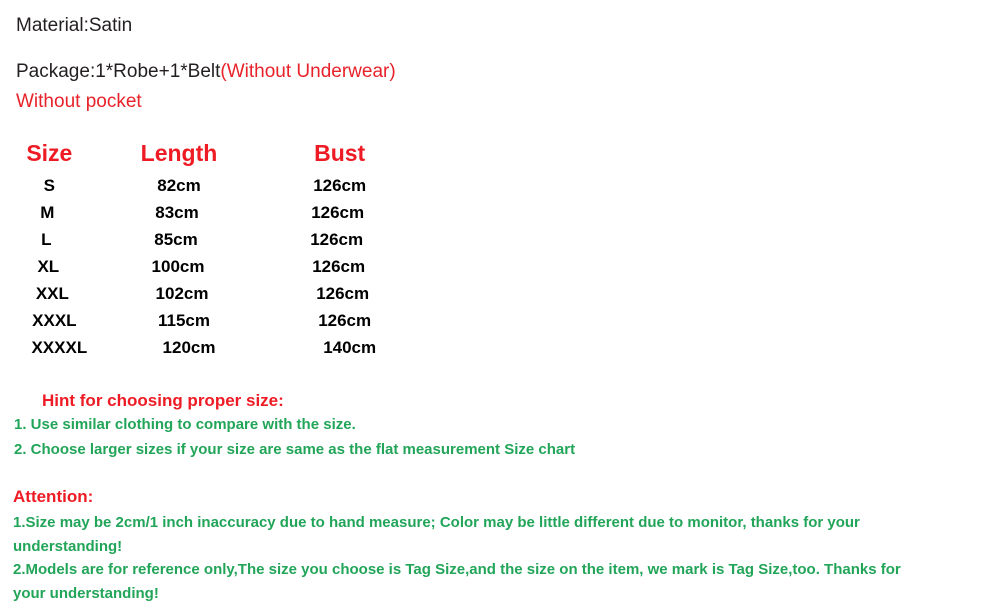  Describe the element at coordinates (184, 320) in the screenshot. I see `cell-length: 115cm` at that location.